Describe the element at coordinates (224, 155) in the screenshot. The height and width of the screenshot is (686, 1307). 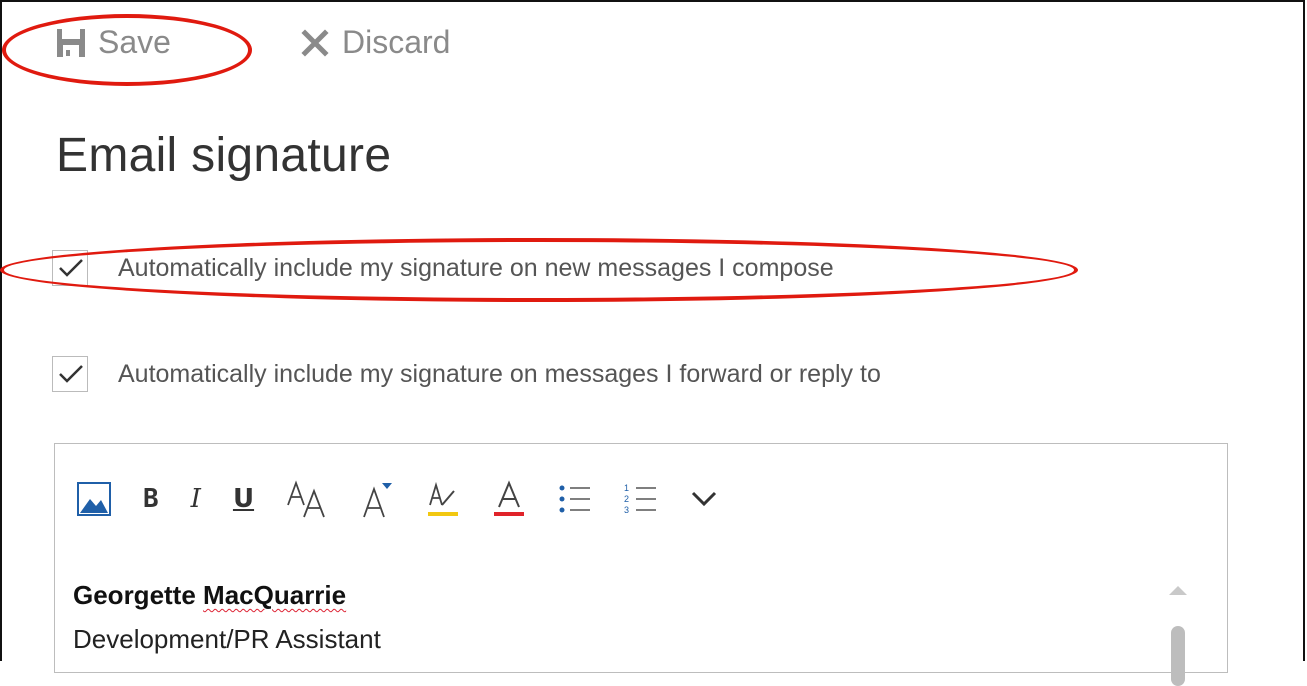
I see `page-title: Email signature` at that location.